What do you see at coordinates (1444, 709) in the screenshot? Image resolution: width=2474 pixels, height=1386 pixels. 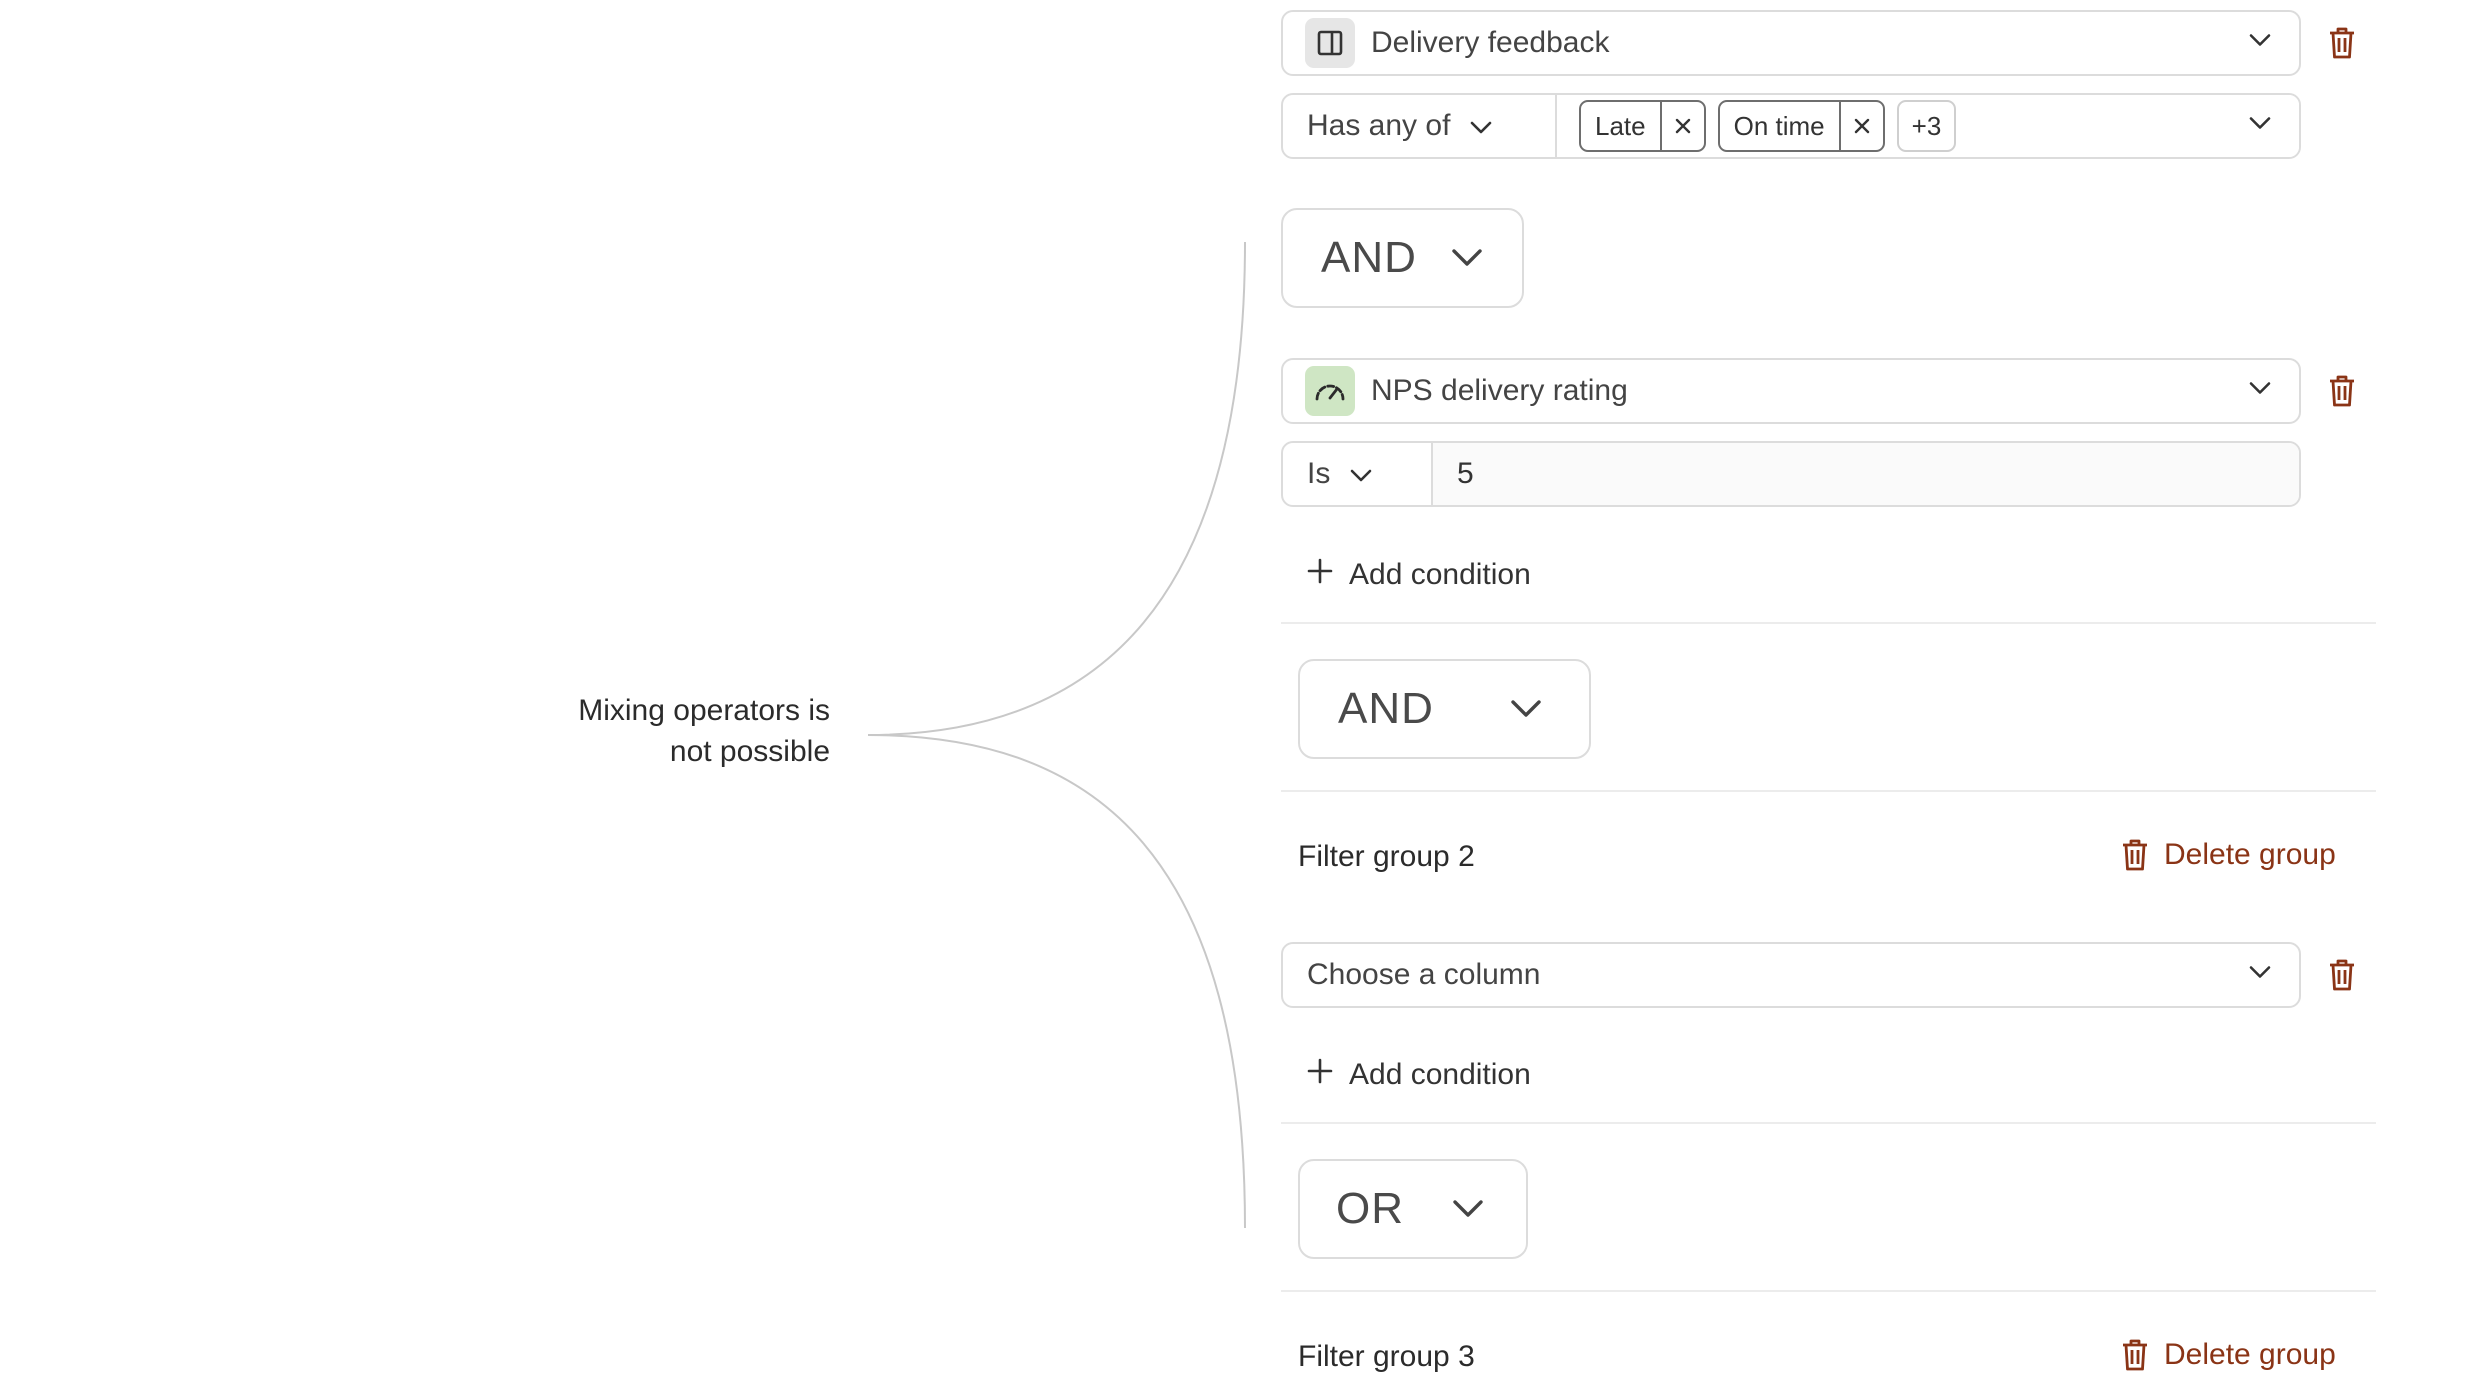 I see `group-logic-operator-select: AND` at bounding box center [1444, 709].